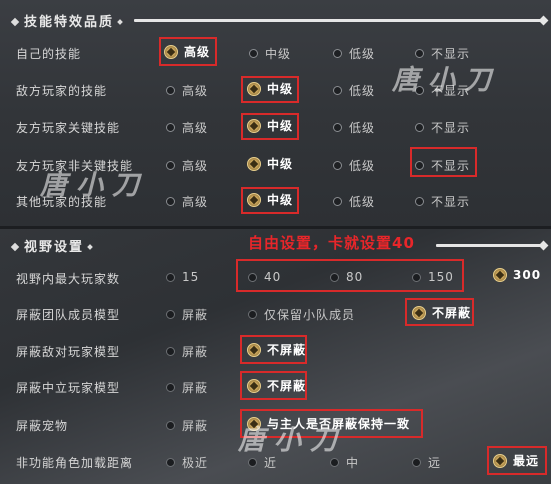 The height and width of the screenshot is (484, 551). I want to click on row-label-pet: 屏蔽宠物, so click(42, 426).